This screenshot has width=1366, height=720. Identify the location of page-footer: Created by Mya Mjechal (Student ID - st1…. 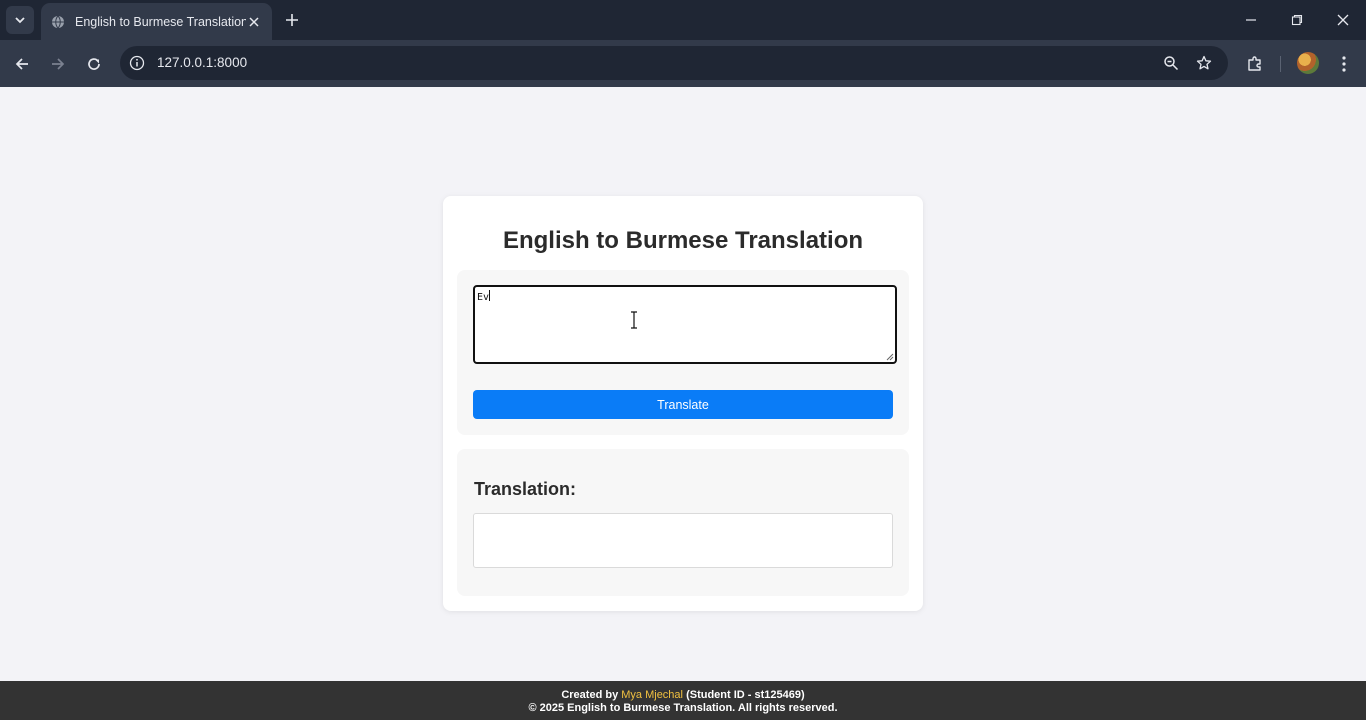
(683, 700).